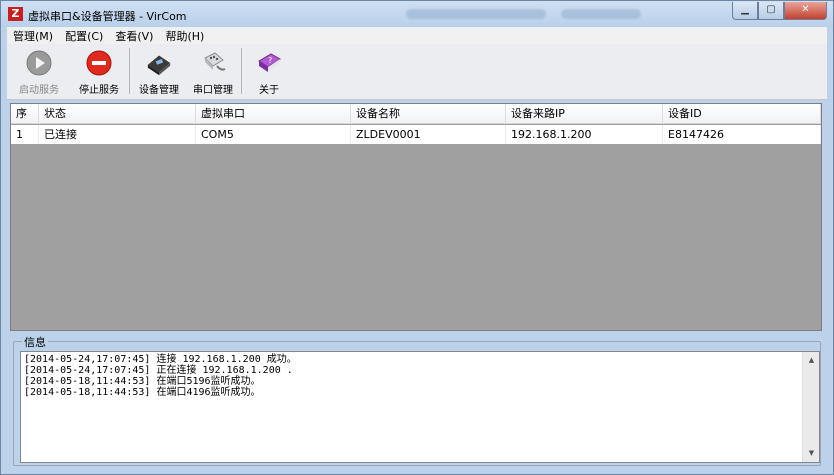 Image resolution: width=834 pixels, height=475 pixels. Describe the element at coordinates (107, 16) in the screenshot. I see `window-title: 虚拟串口&设备管理器 - VirCom` at that location.